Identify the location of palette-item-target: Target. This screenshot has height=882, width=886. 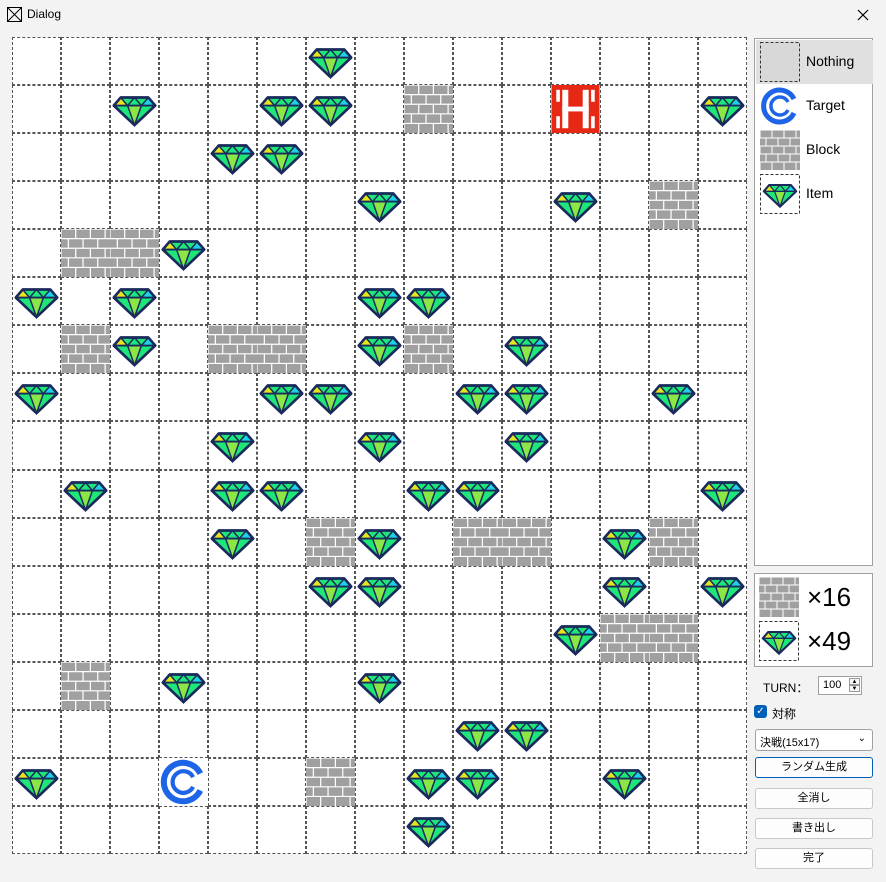
(814, 106).